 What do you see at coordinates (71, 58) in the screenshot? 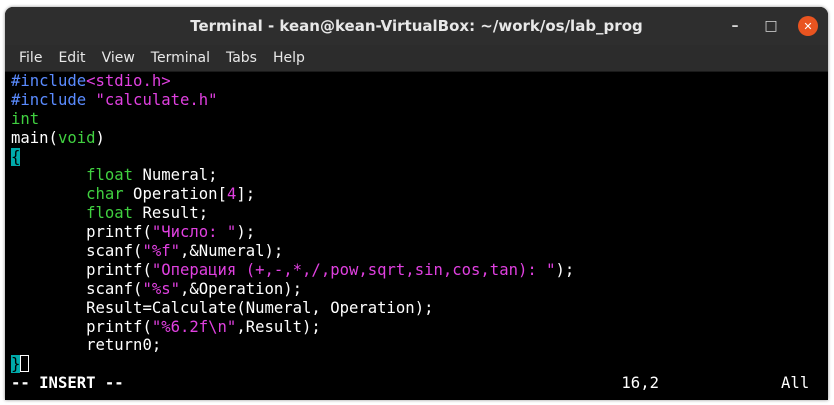
I see `menu-edit: Edit` at bounding box center [71, 58].